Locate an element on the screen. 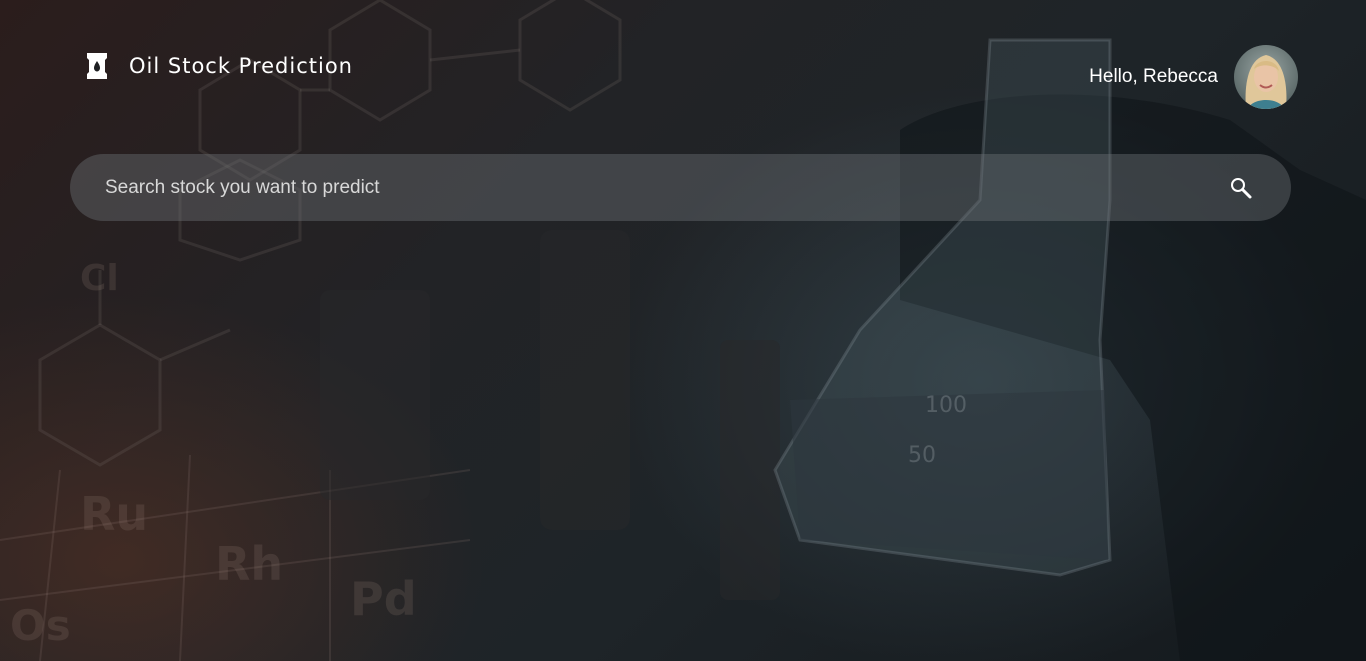 The height and width of the screenshot is (661, 1366). svg-text: 100 is located at coordinates (946, 405).